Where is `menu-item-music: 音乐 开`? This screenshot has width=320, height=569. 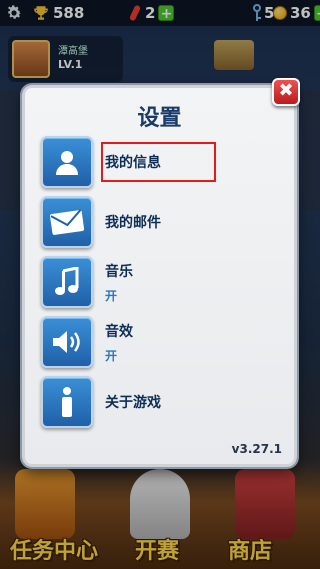
menu-item-music: 音乐 开 is located at coordinates (161, 282).